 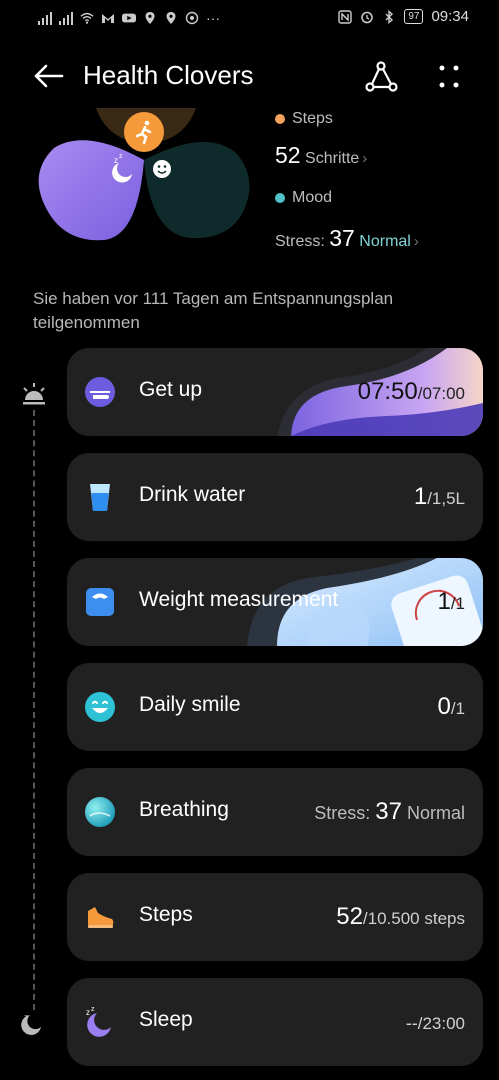 What do you see at coordinates (275, 497) in the screenshot?
I see `card-drink-water: Drink water 1/1,5L` at bounding box center [275, 497].